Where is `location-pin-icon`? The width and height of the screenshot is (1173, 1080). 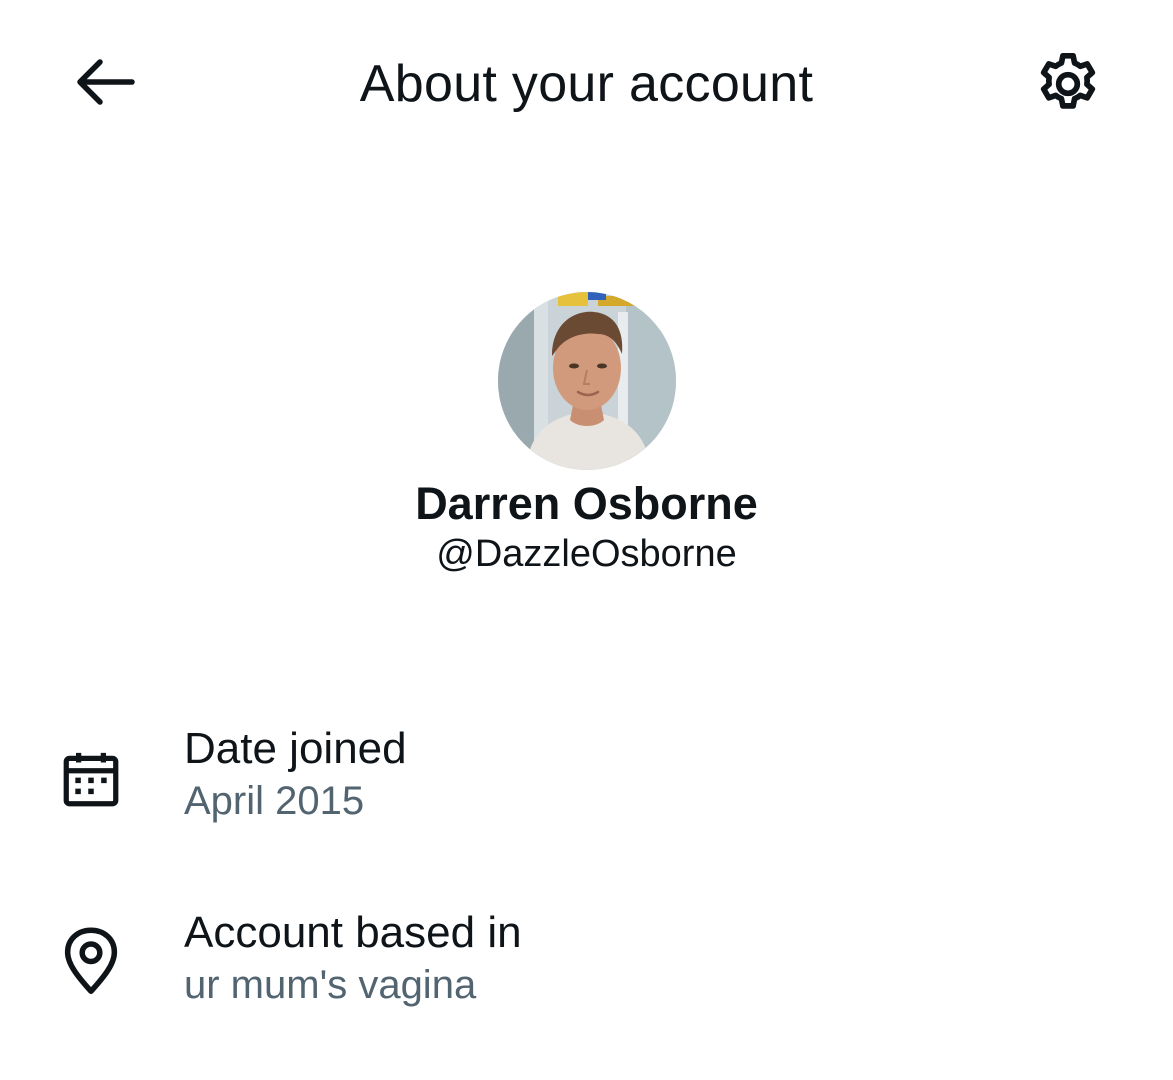
location-pin-icon is located at coordinates (91, 961).